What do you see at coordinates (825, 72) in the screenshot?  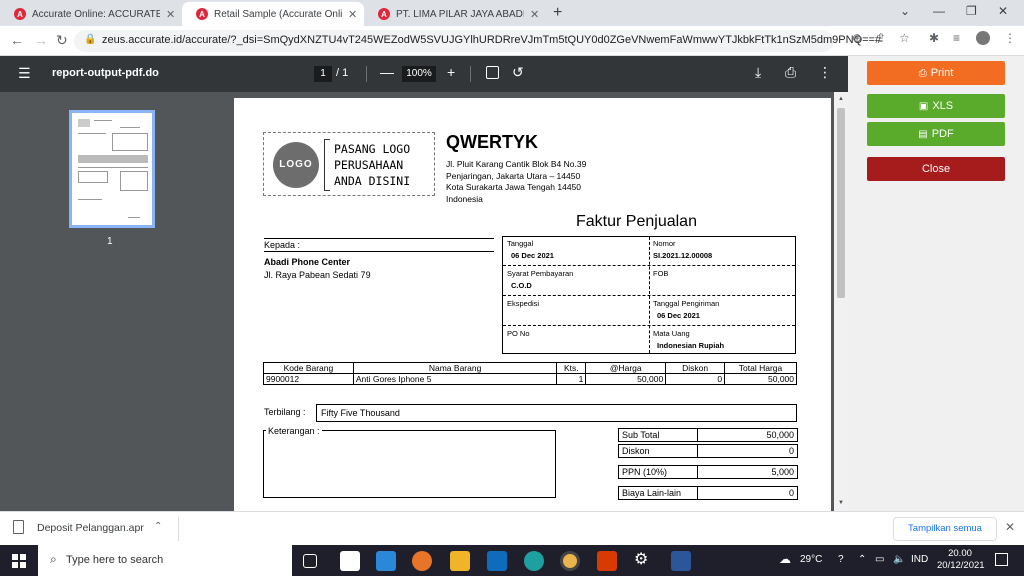 I see `more-options-icon: ⋮` at bounding box center [825, 72].